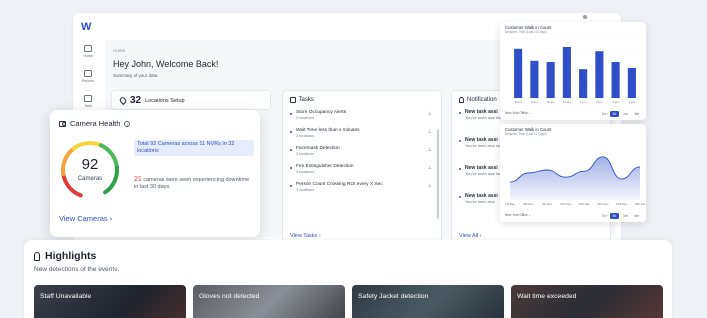 The width and height of the screenshot is (707, 318). I want to click on locations-count: 32, so click(136, 100).